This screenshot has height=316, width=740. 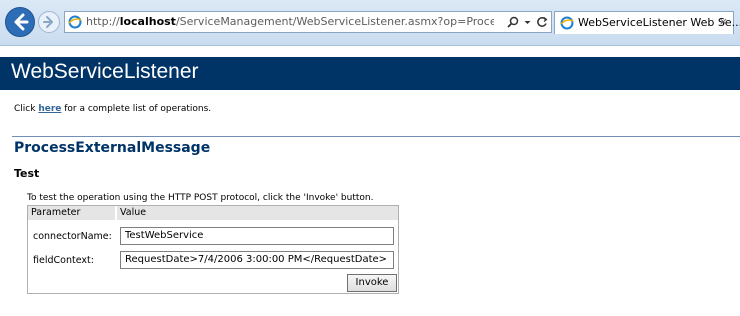 I want to click on search-icon, so click(x=513, y=22).